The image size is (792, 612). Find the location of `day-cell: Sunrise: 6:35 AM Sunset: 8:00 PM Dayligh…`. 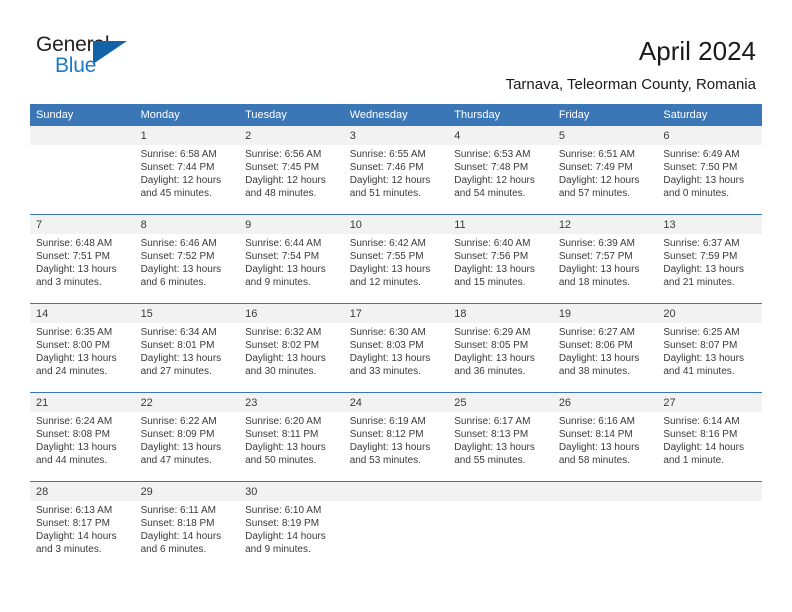

day-cell: Sunrise: 6:35 AM Sunset: 8:00 PM Dayligh… is located at coordinates (82, 358).